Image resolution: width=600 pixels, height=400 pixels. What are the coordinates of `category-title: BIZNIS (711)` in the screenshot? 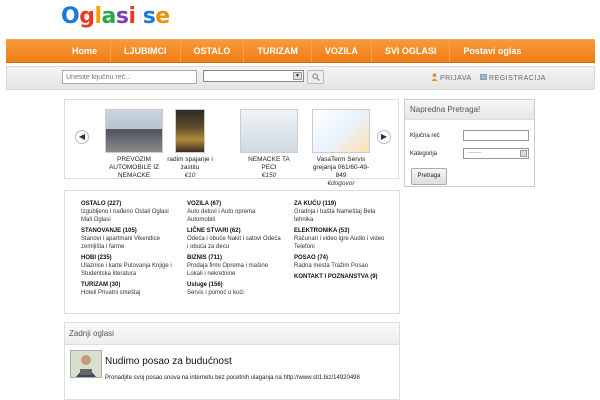 It's located at (235, 258).